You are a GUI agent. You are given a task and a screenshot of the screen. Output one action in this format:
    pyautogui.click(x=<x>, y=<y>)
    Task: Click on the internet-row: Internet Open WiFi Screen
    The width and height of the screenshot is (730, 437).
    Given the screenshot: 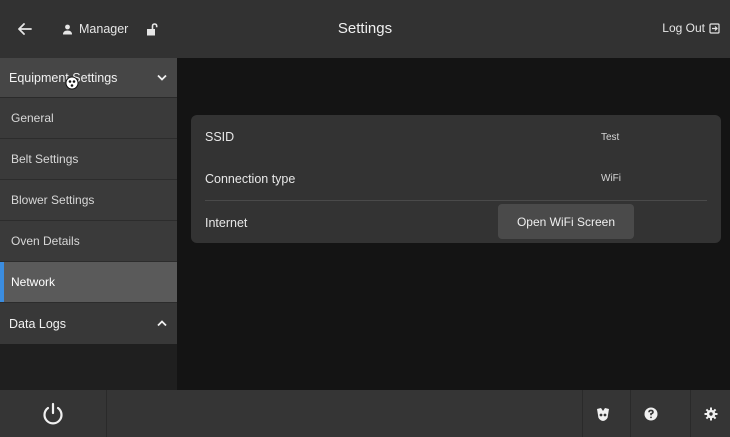 What is the action you would take?
    pyautogui.click(x=456, y=223)
    